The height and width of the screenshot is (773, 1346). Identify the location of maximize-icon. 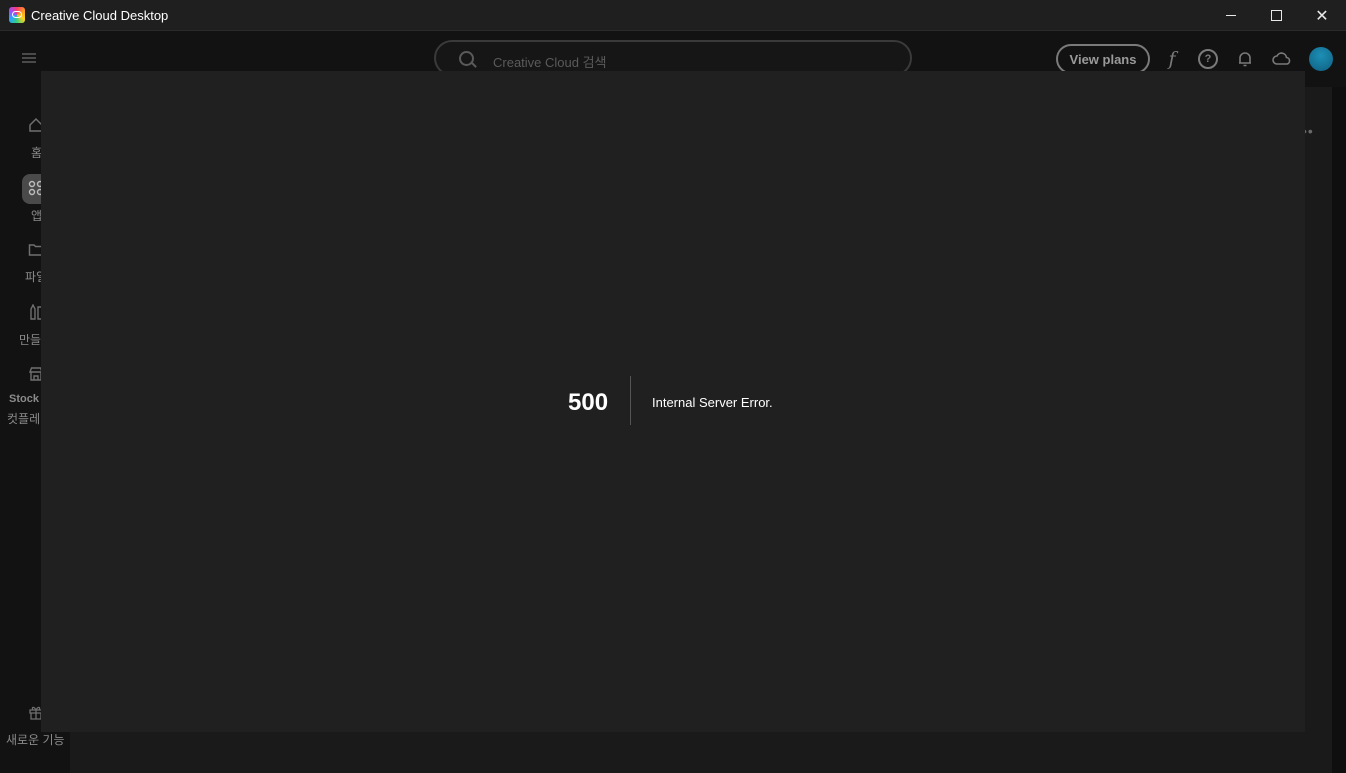
(1276, 15).